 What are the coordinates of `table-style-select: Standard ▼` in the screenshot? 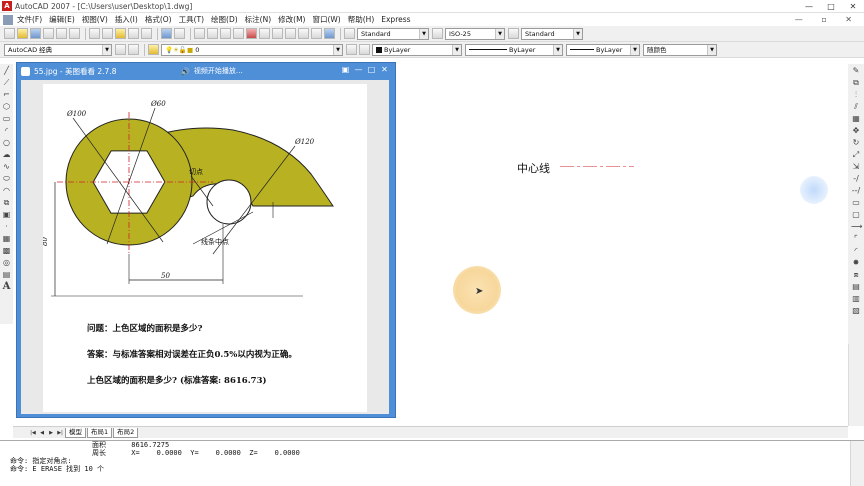 It's located at (552, 33).